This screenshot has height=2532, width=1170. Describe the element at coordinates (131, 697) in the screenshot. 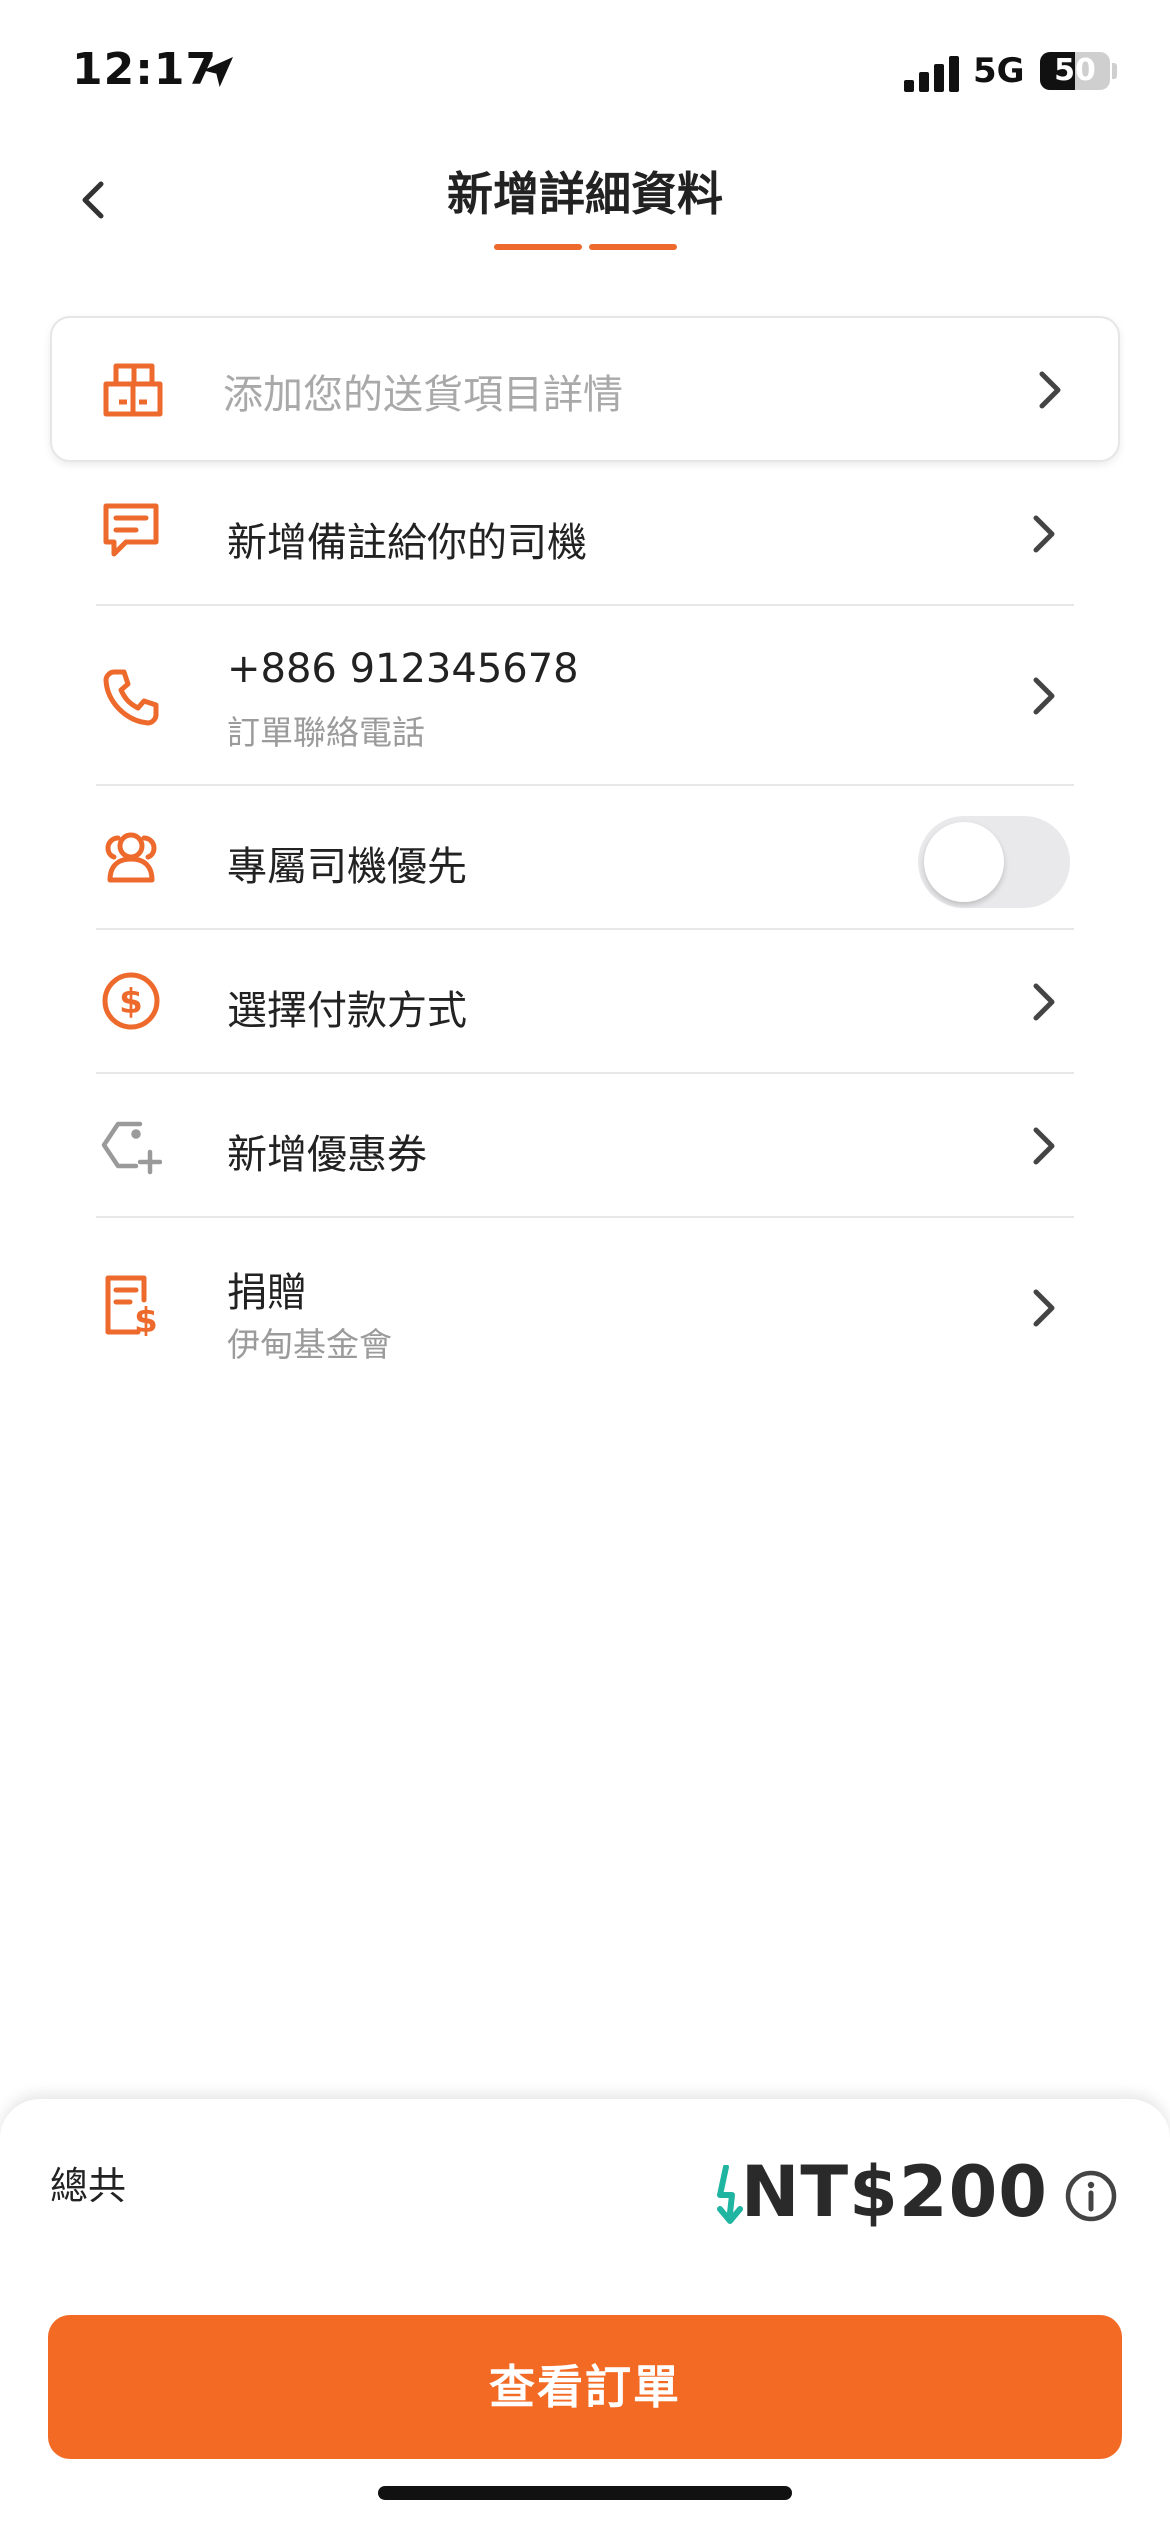

I see `phone-icon` at that location.